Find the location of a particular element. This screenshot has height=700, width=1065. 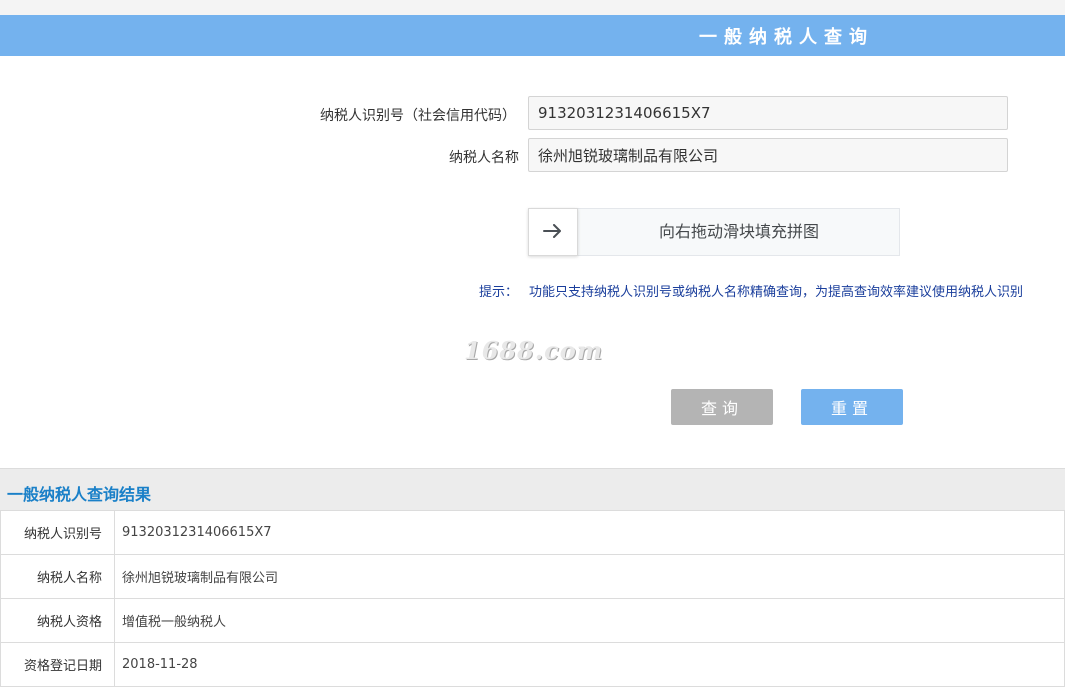

row-label: 资格登记日期 is located at coordinates (57, 664).